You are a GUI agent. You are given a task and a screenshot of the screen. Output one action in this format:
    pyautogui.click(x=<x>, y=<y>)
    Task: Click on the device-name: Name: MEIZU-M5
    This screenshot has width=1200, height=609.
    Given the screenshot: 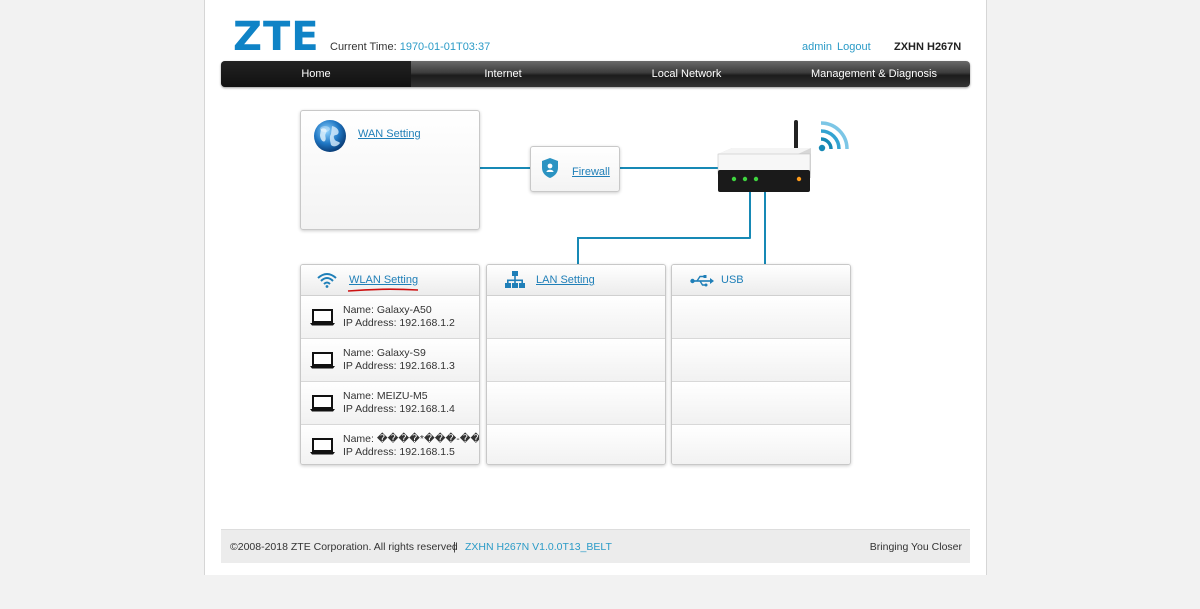 What is the action you would take?
    pyautogui.click(x=385, y=396)
    